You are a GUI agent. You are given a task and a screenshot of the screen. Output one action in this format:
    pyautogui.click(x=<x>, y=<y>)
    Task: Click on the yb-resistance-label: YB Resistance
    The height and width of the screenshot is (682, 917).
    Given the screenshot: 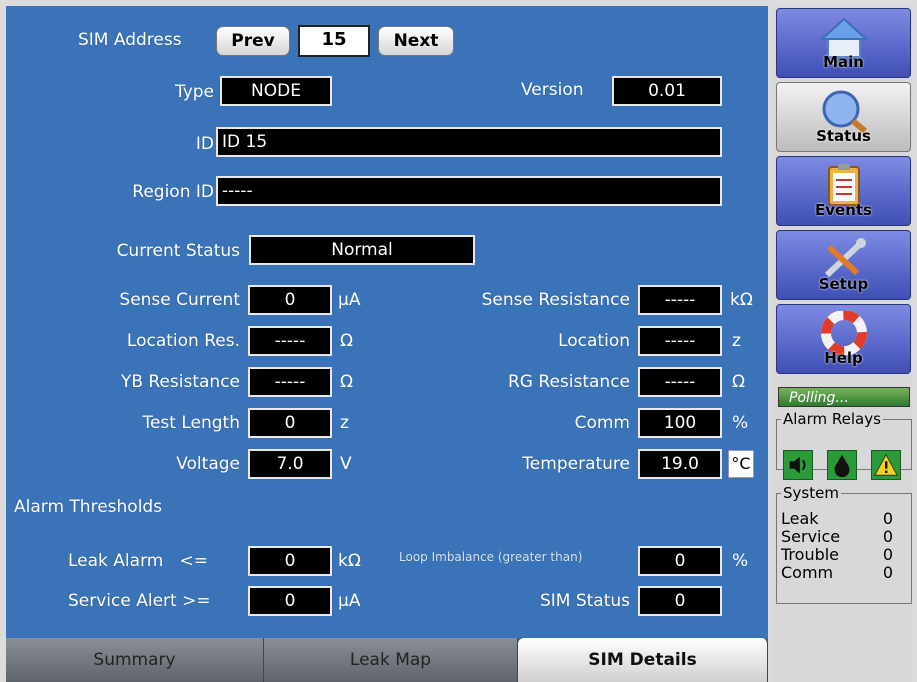 What is the action you would take?
    pyautogui.click(x=180, y=382)
    